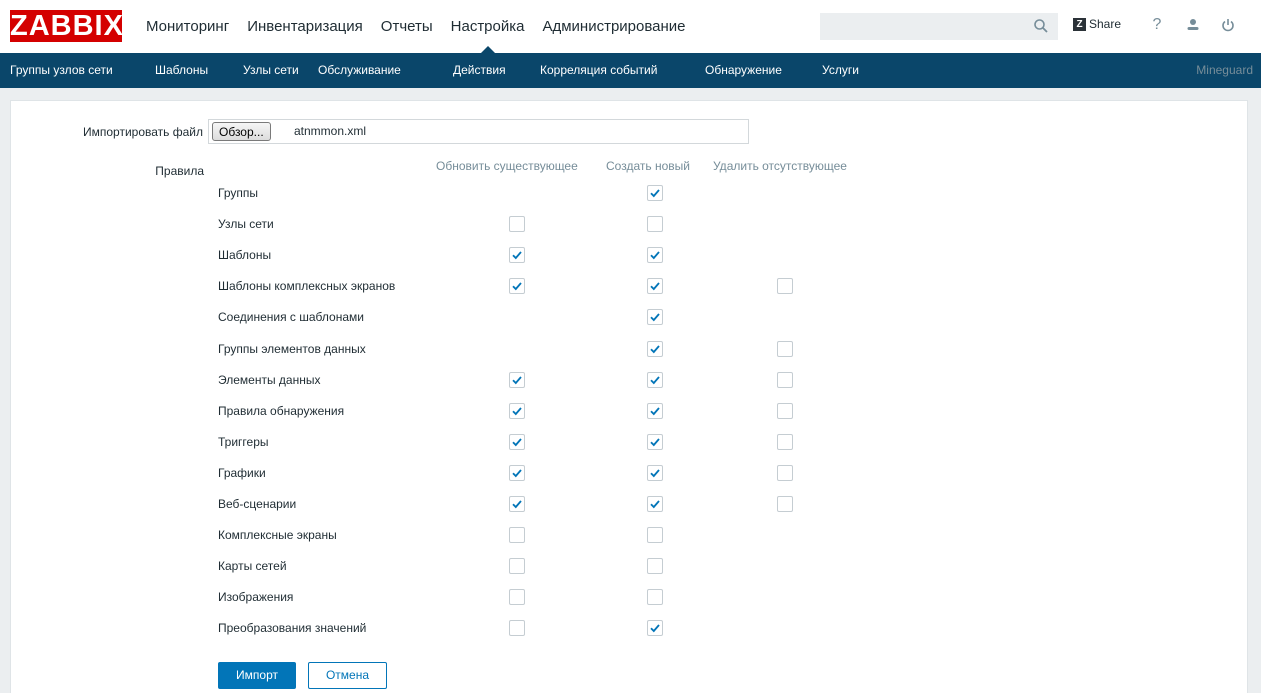  I want to click on rule-label: Карты сетей, so click(252, 566).